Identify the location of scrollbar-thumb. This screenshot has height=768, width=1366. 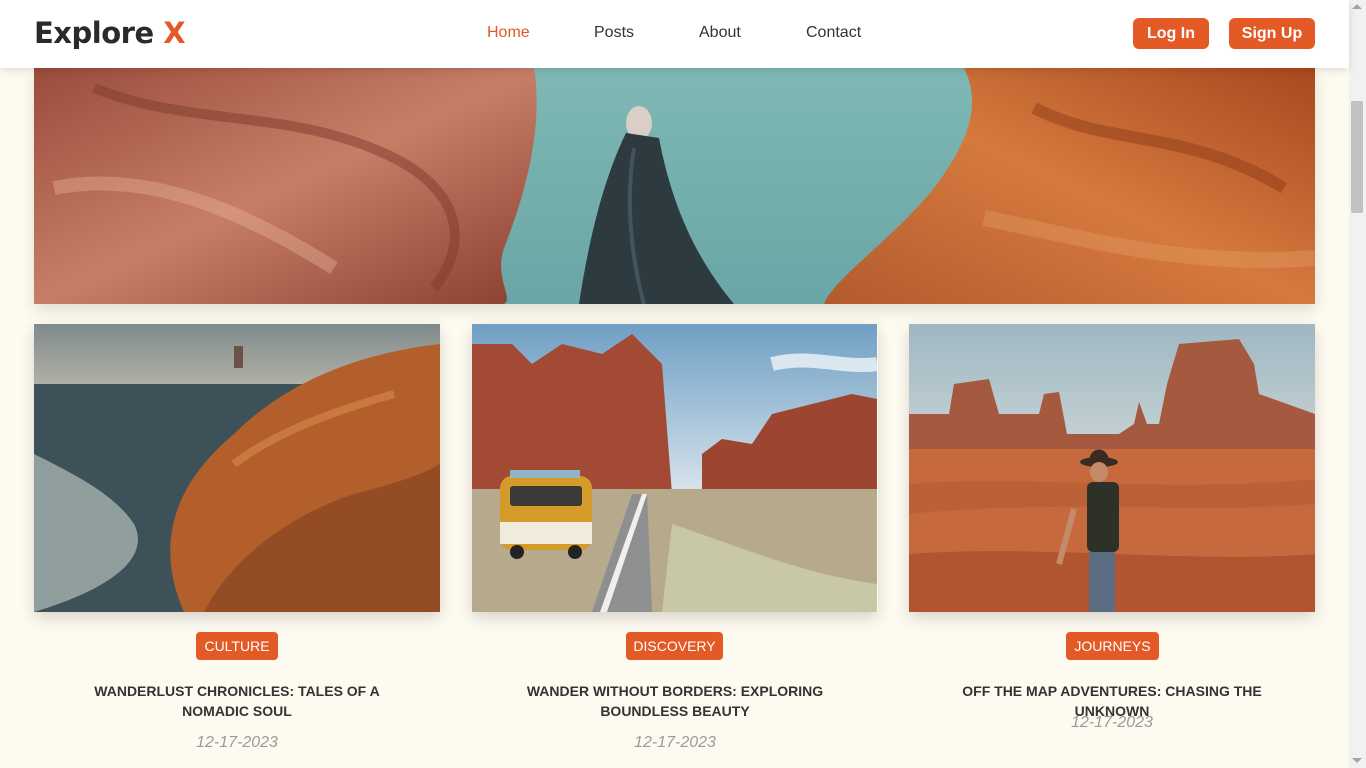
(1357, 157).